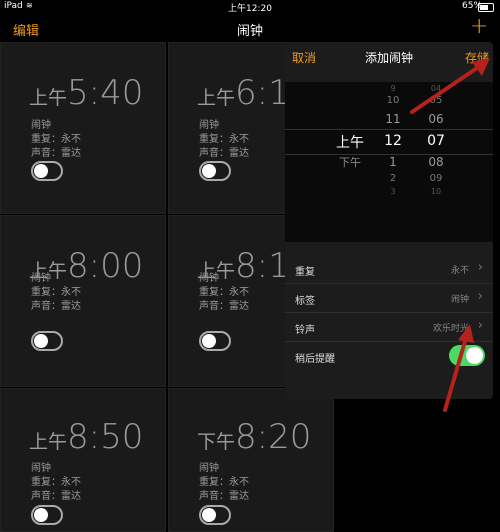  I want to click on annotation-arrows, so click(450, 235).